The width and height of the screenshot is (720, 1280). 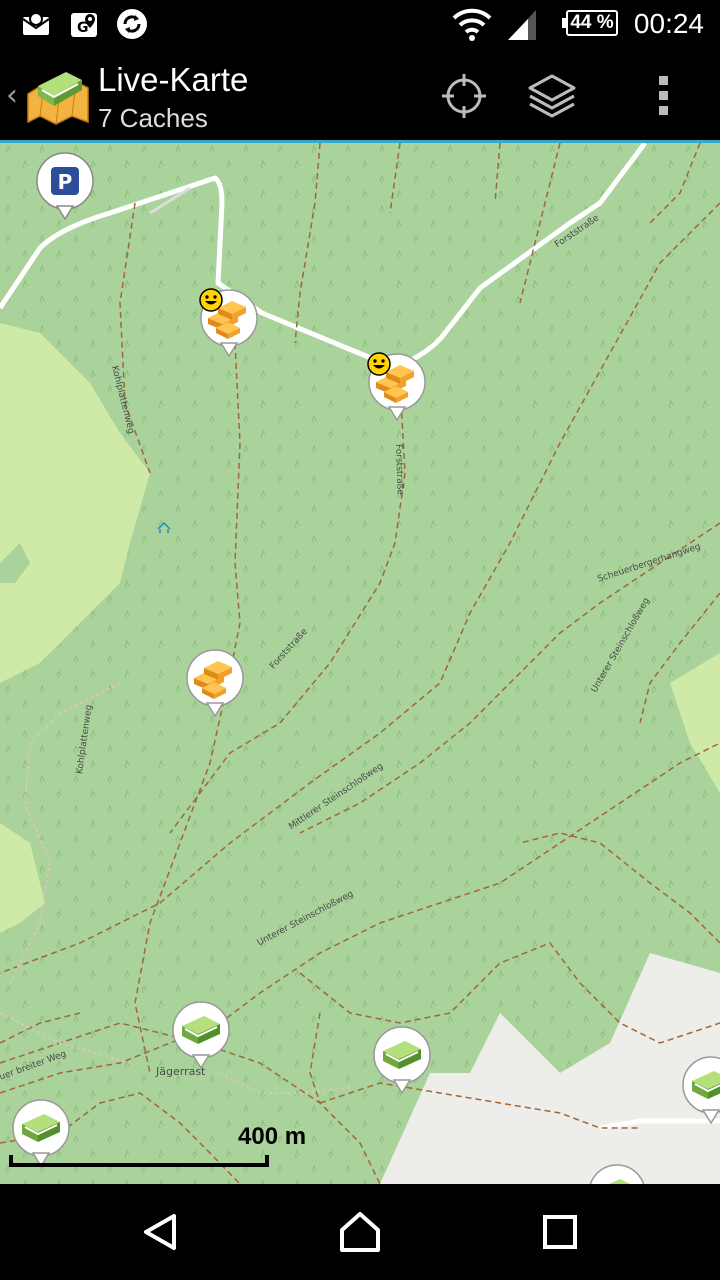 I want to click on recent-apps-icon, so click(x=560, y=1232).